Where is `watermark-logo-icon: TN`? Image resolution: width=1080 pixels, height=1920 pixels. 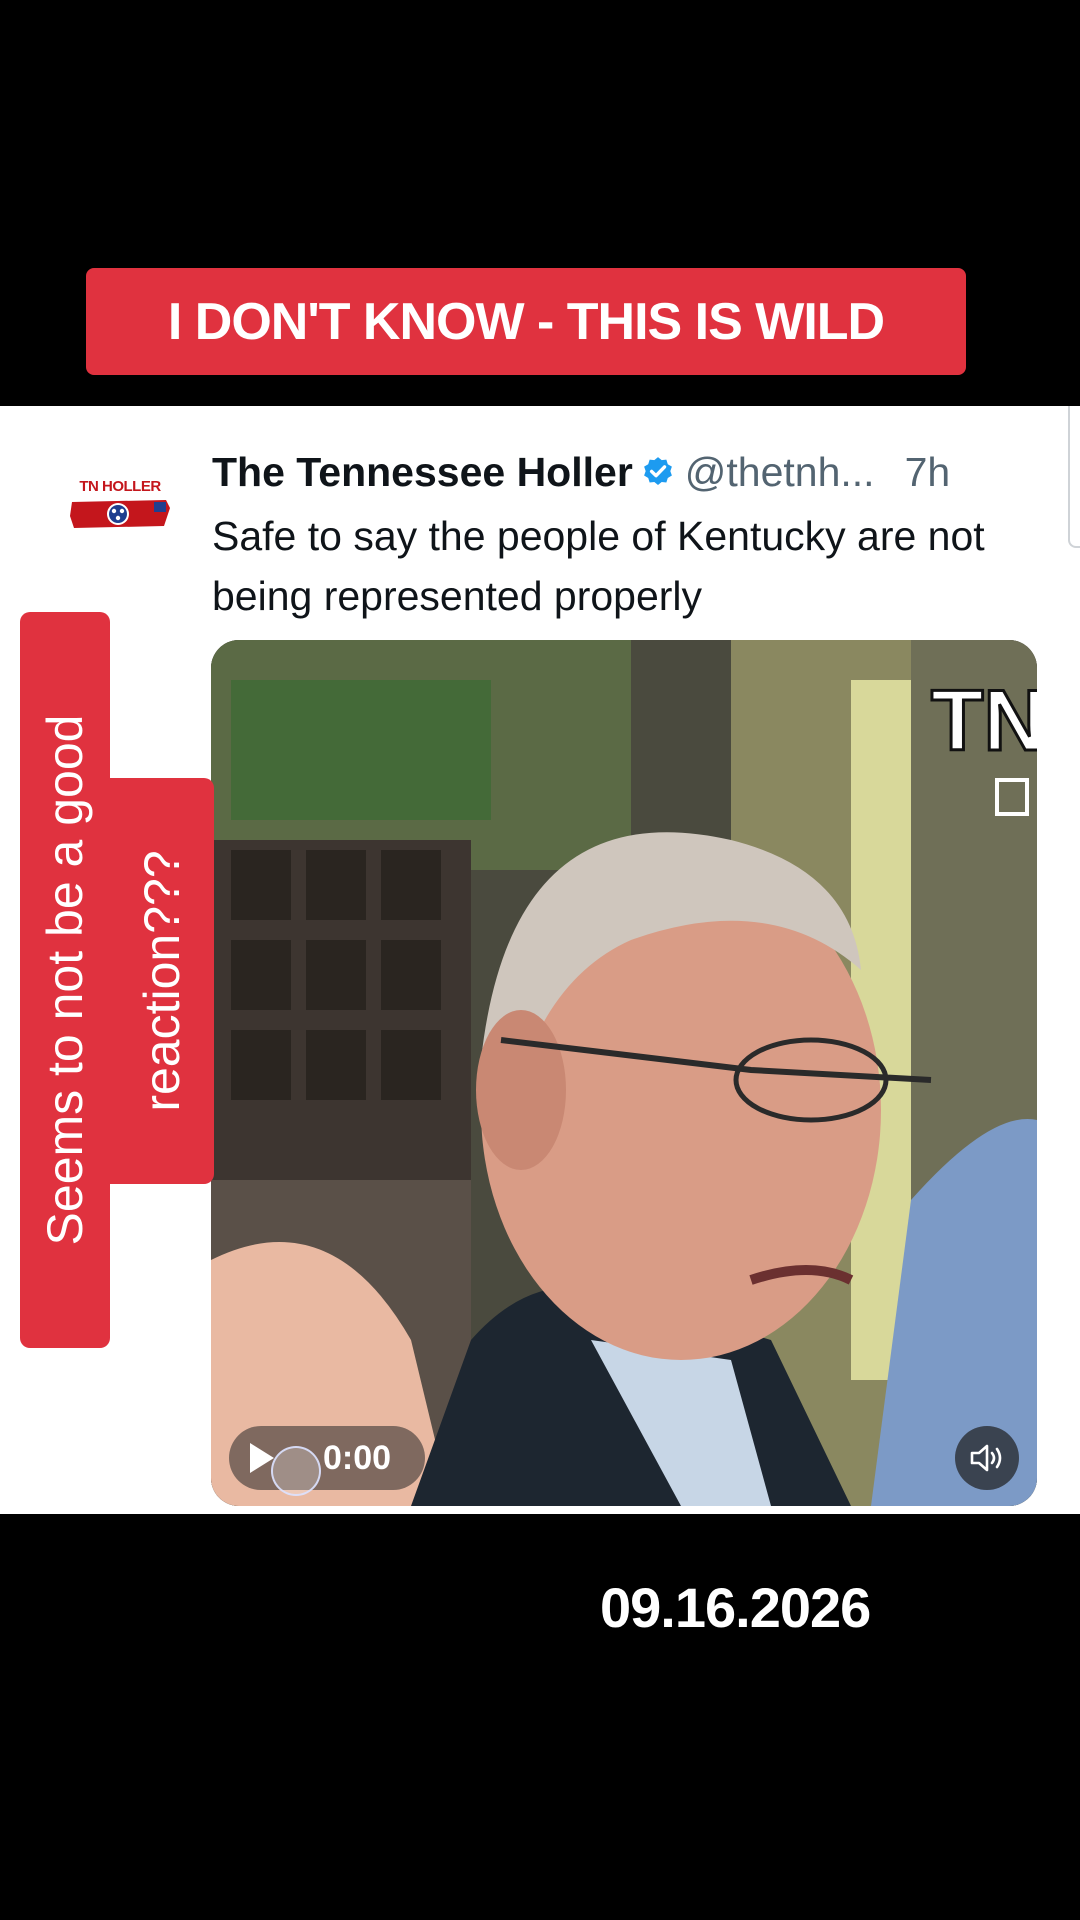 watermark-logo-icon: TN is located at coordinates (983, 744).